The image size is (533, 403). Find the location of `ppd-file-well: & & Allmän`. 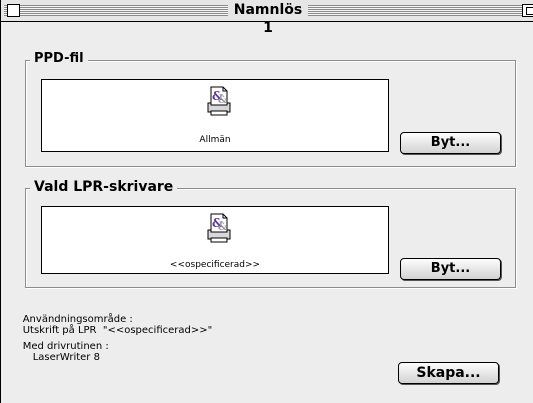

ppd-file-well: & & Allmän is located at coordinates (215, 115).